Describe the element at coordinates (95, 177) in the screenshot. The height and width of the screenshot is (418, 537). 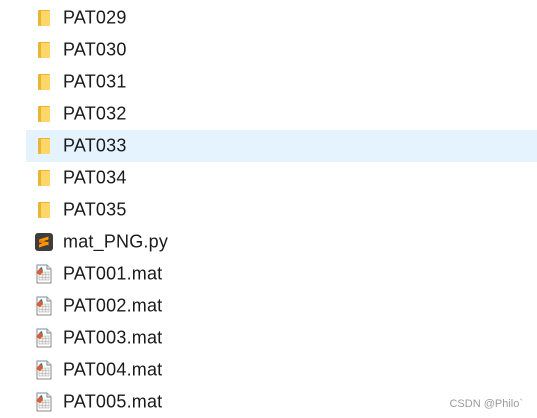
I see `file-name: PAT034` at that location.